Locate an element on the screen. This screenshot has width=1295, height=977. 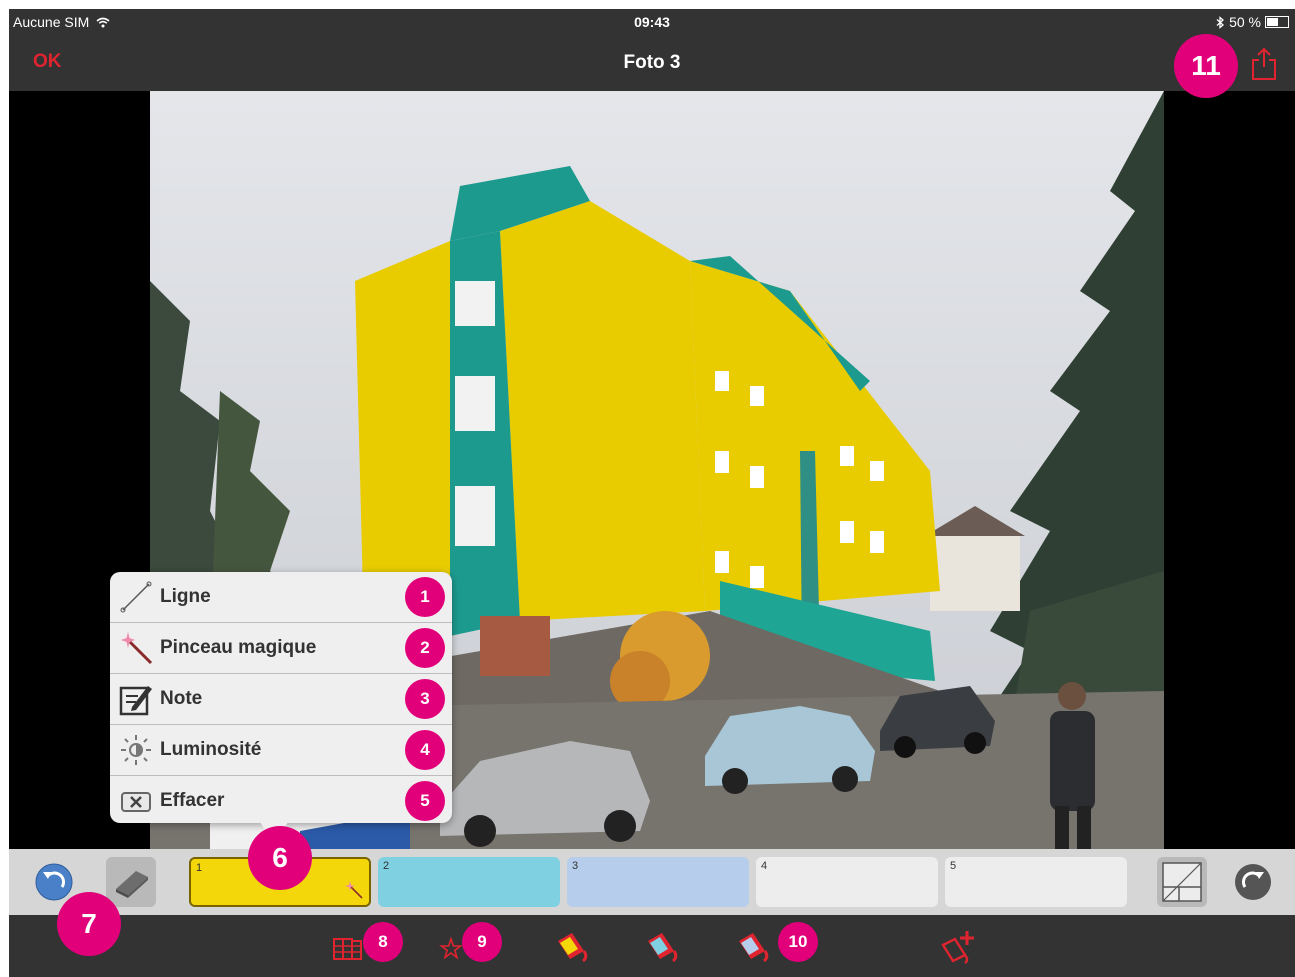
annotation-badge: 9 is located at coordinates (482, 942).